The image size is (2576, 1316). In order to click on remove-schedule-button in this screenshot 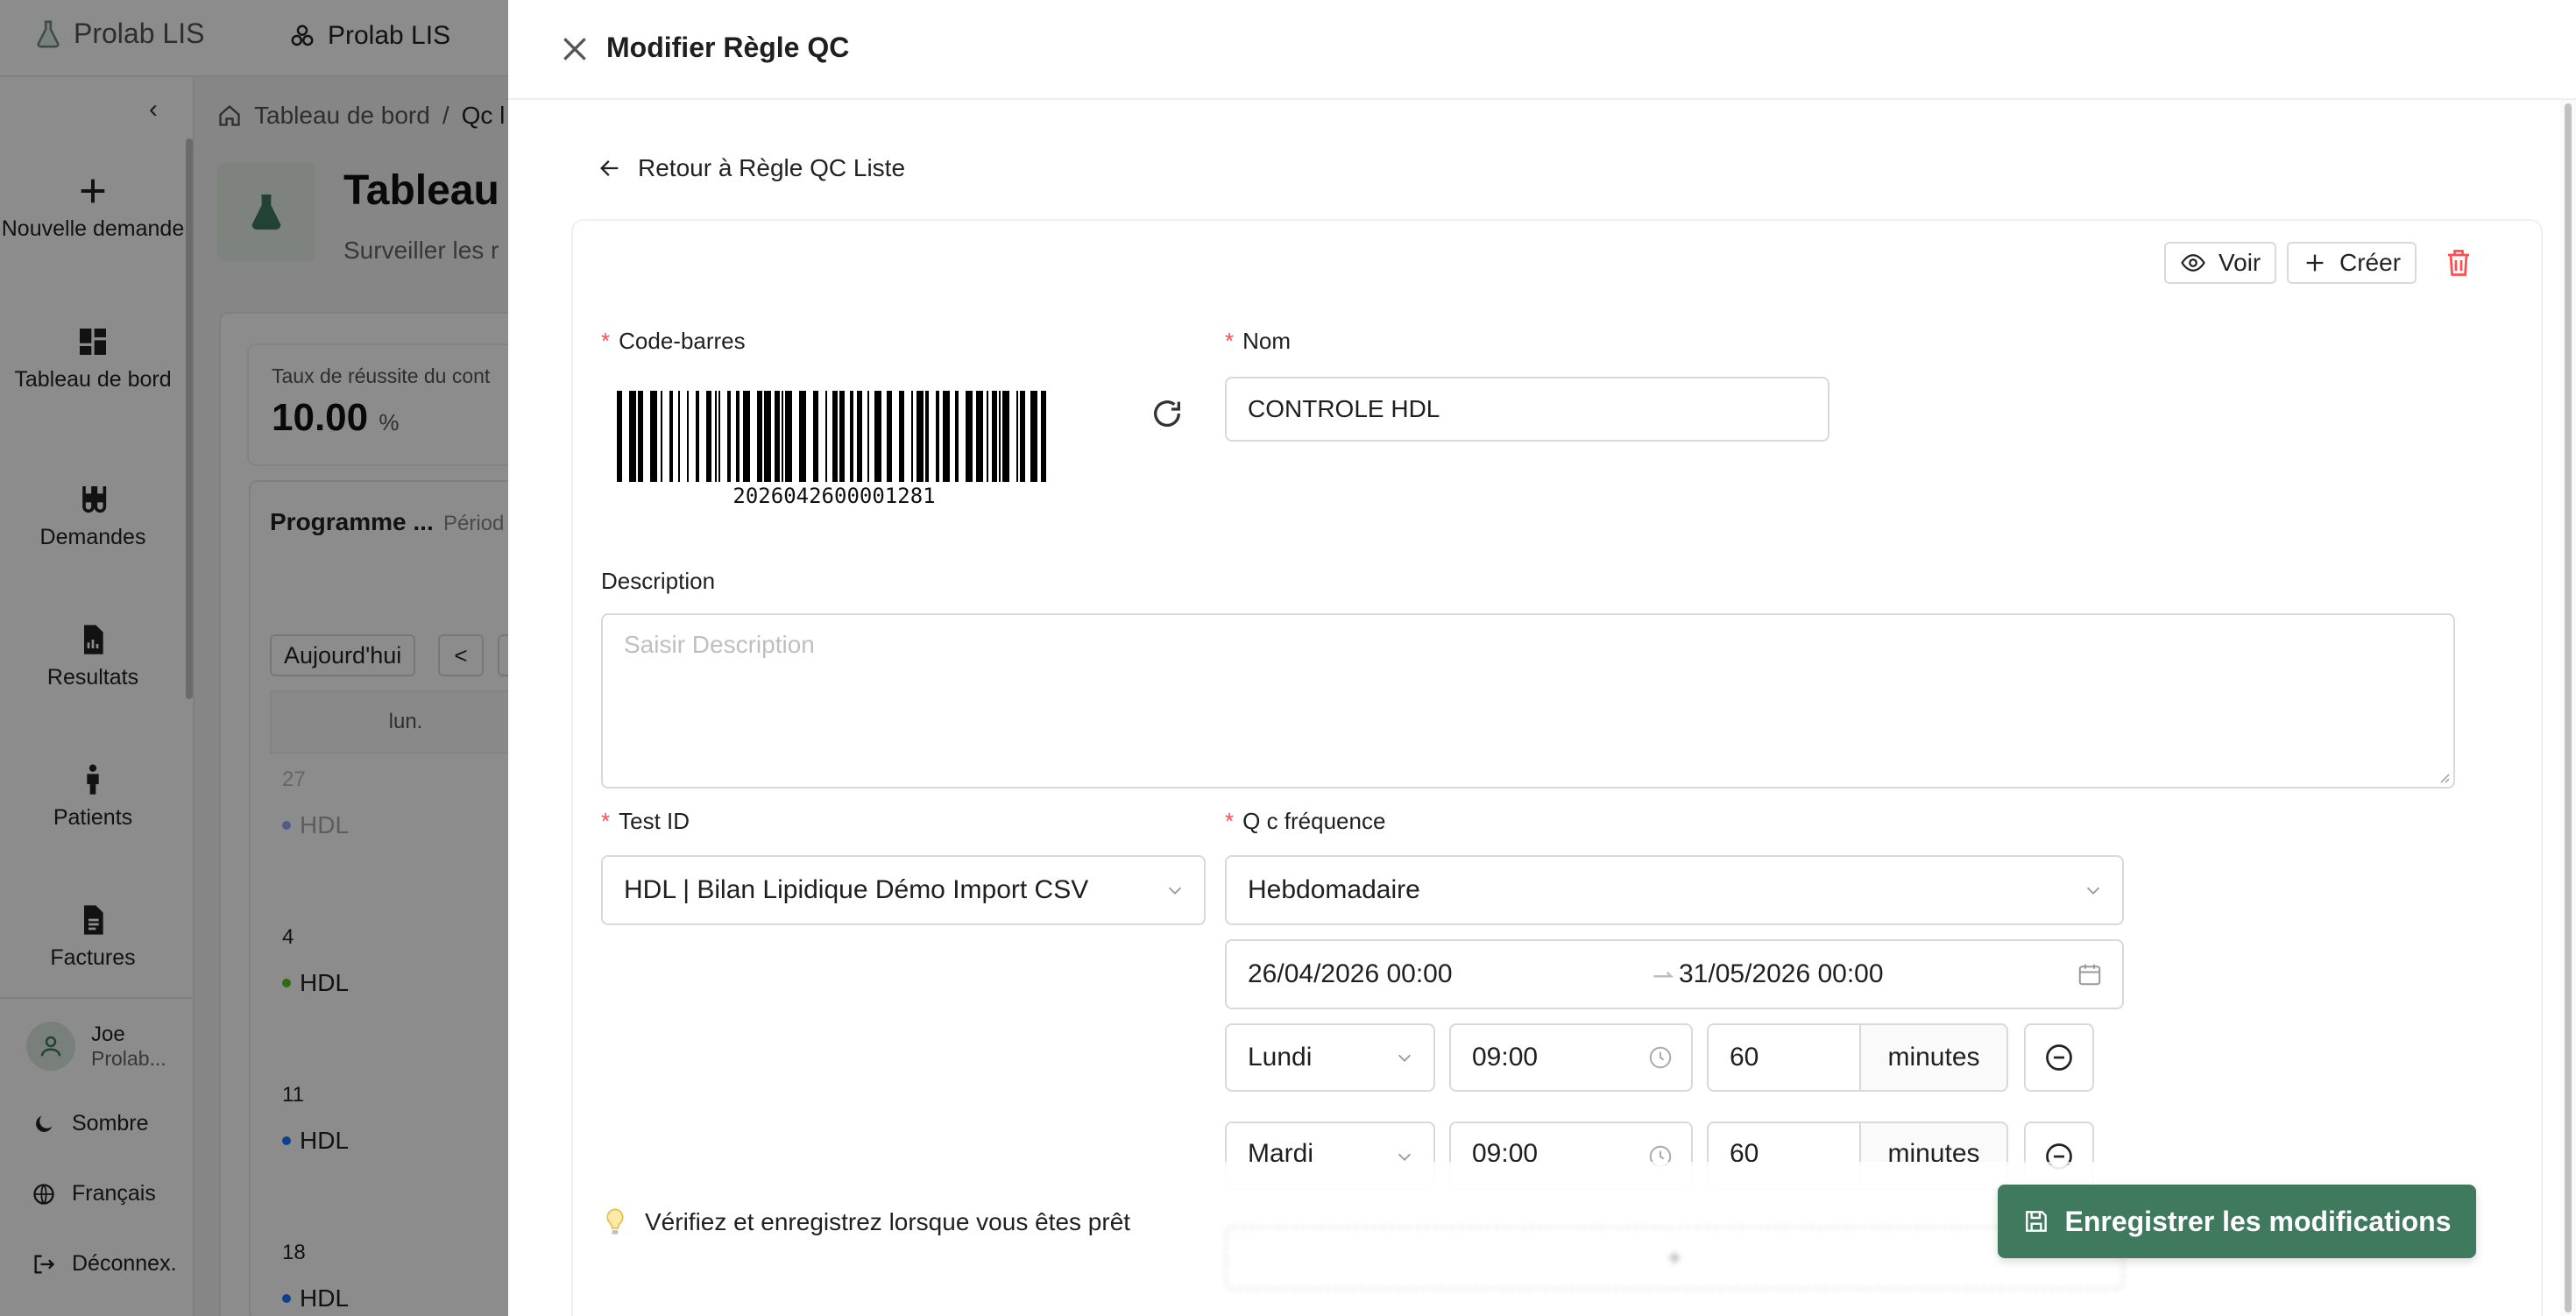, I will do `click(2059, 1057)`.